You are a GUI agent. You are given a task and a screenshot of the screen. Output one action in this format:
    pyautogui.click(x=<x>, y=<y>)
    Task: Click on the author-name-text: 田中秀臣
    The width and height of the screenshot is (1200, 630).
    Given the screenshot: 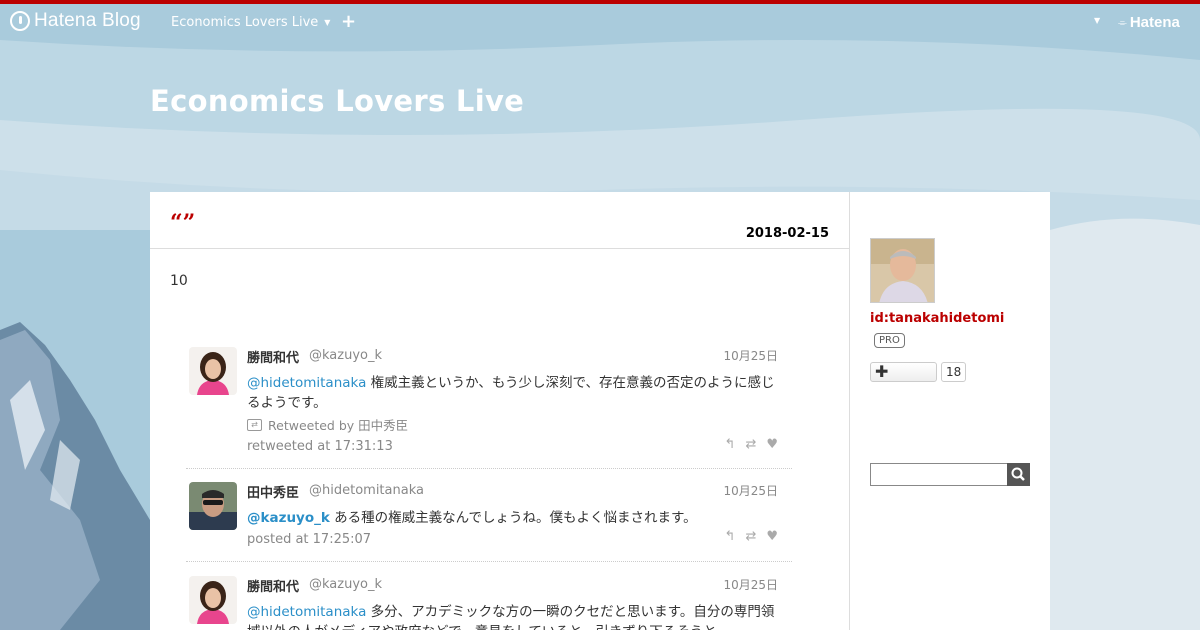 What is the action you would take?
    pyautogui.click(x=273, y=493)
    